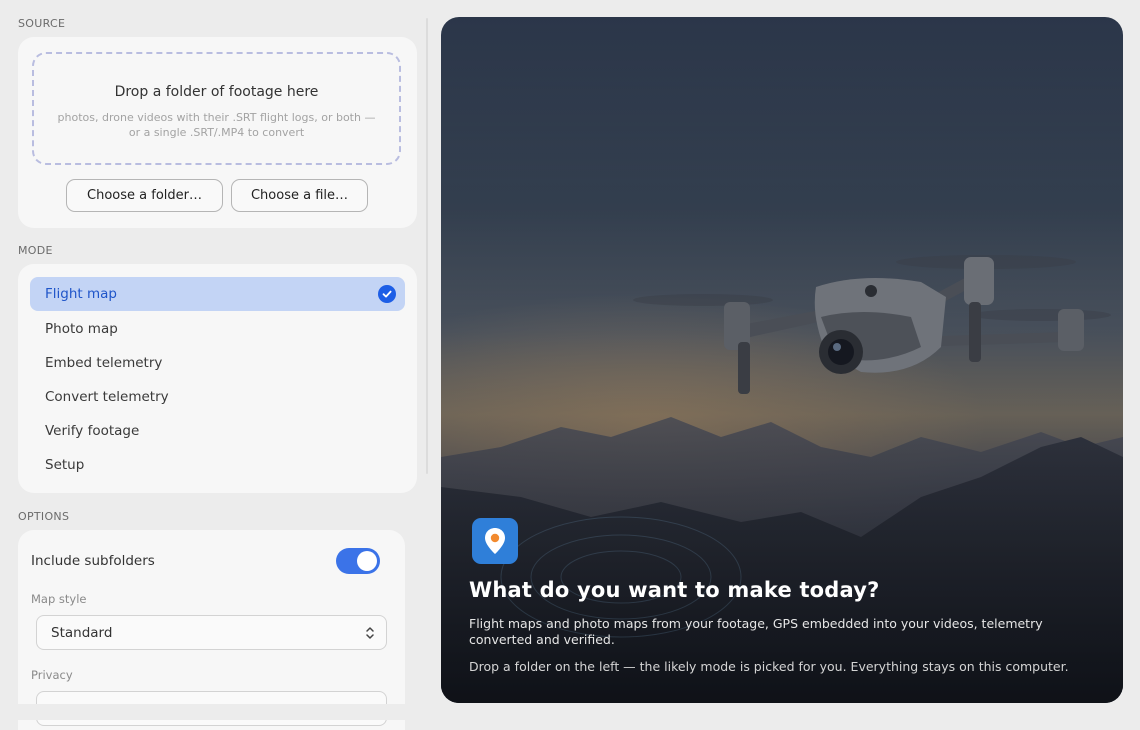 This screenshot has width=1140, height=730. What do you see at coordinates (82, 632) in the screenshot?
I see `map-style-value: Standard` at bounding box center [82, 632].